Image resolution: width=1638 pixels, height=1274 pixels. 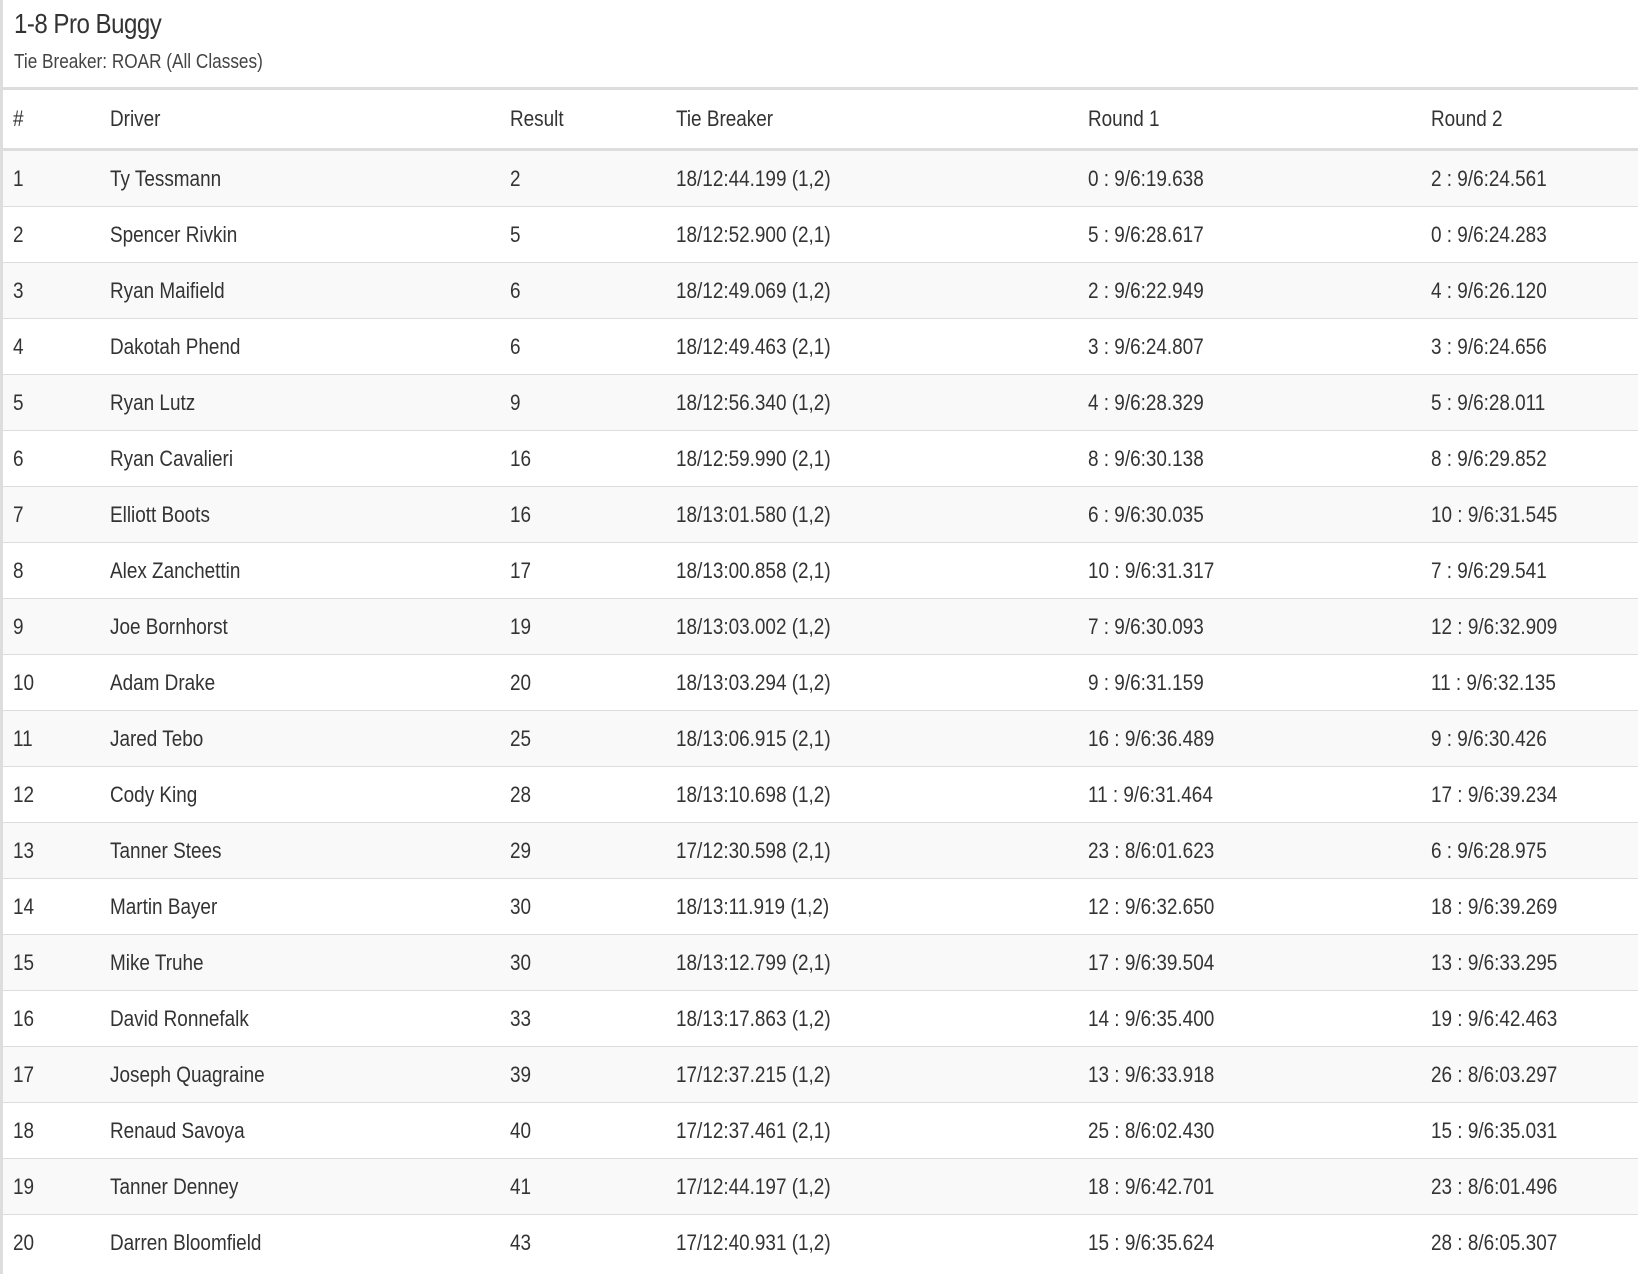 I want to click on round-2-cell: 26 : 8/6:03.297, so click(x=1534, y=1074).